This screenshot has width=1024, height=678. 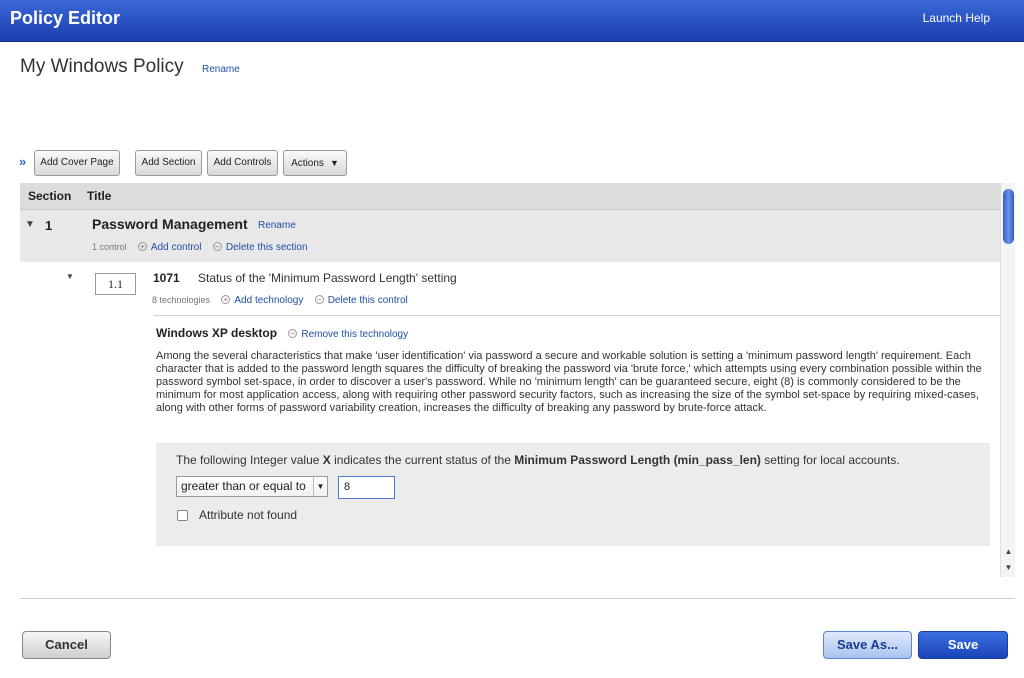 I want to click on rename-section-link: Rename, so click(x=277, y=225).